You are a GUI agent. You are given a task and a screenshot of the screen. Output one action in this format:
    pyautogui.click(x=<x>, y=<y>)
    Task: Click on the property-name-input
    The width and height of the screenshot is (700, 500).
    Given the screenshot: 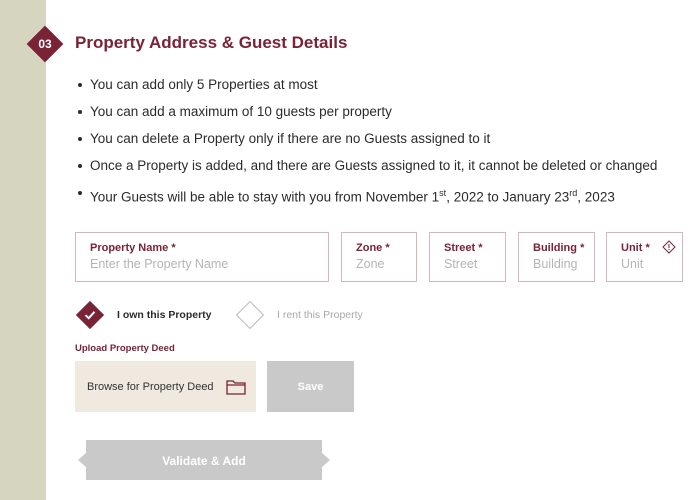 What is the action you would take?
    pyautogui.click(x=197, y=264)
    